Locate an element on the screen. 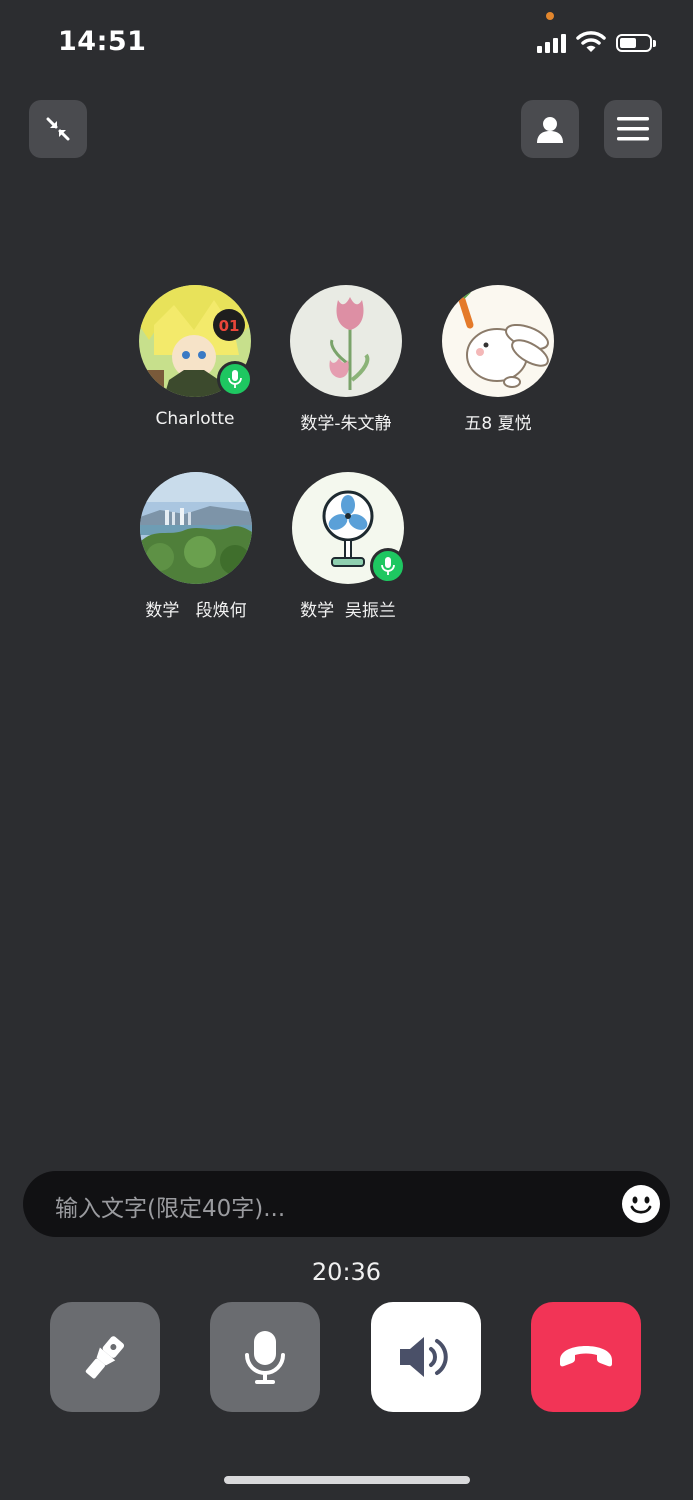  privacy-indicator-dot is located at coordinates (550, 16).